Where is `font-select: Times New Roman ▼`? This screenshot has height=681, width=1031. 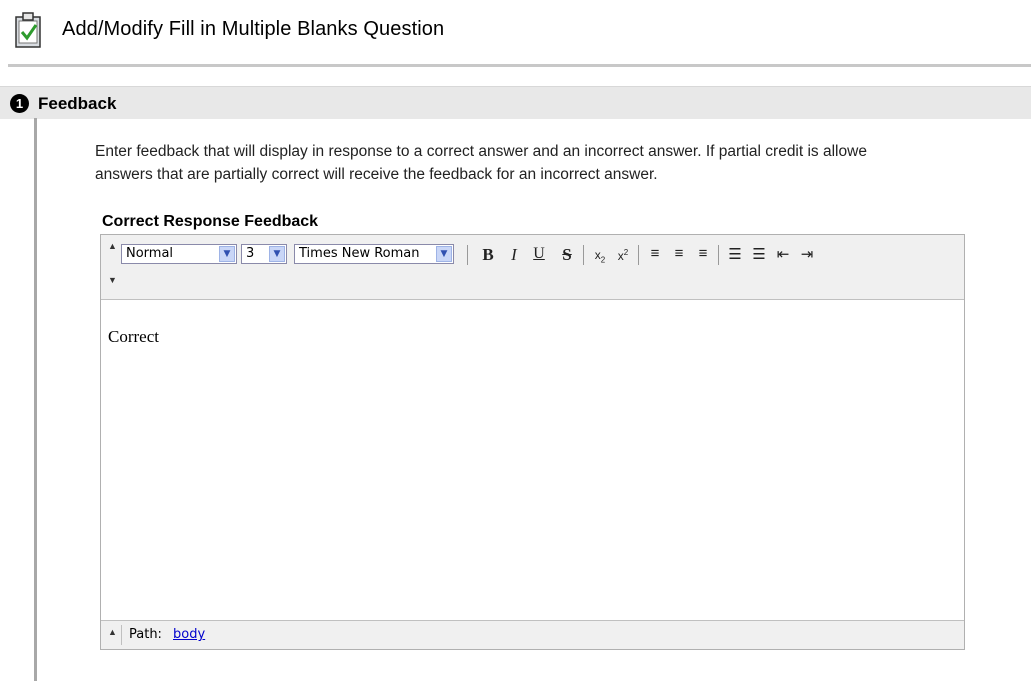
font-select: Times New Roman ▼ is located at coordinates (374, 254).